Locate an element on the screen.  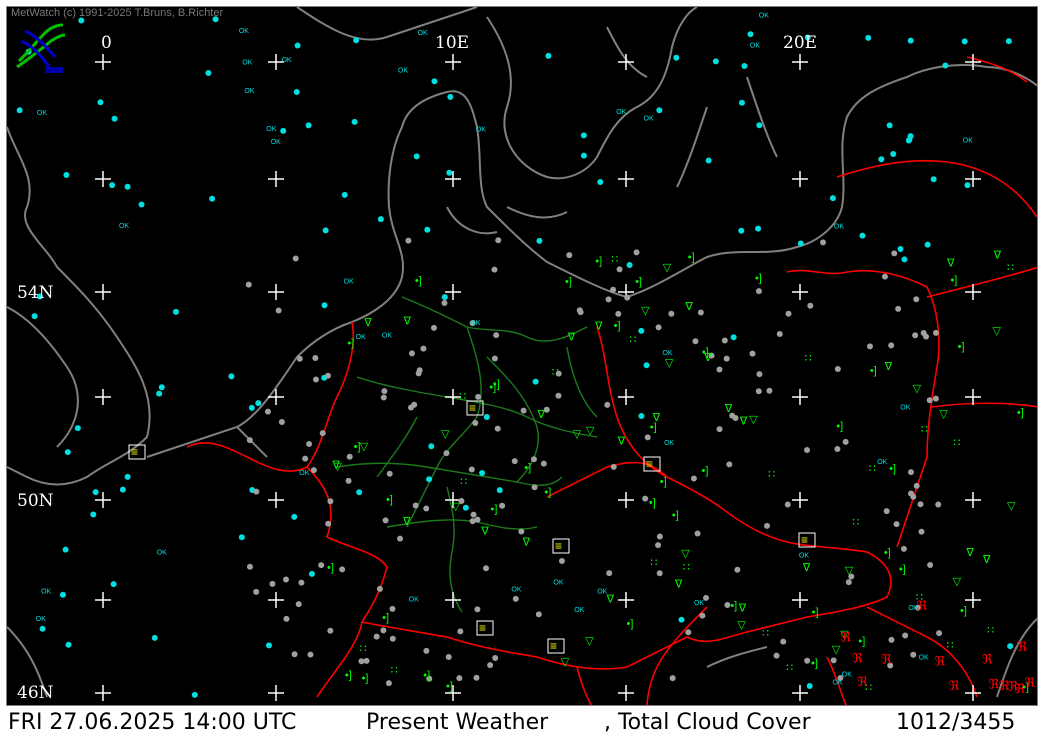
overlay-name: , Total Cloud Cover is located at coordinates (707, 722).